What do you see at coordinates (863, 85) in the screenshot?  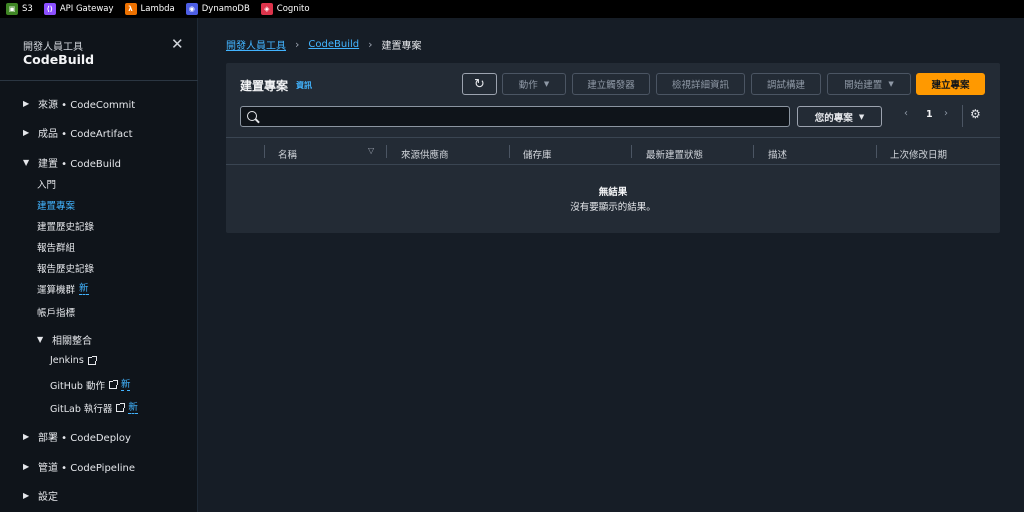 I see `button-label: 開始建置` at bounding box center [863, 85].